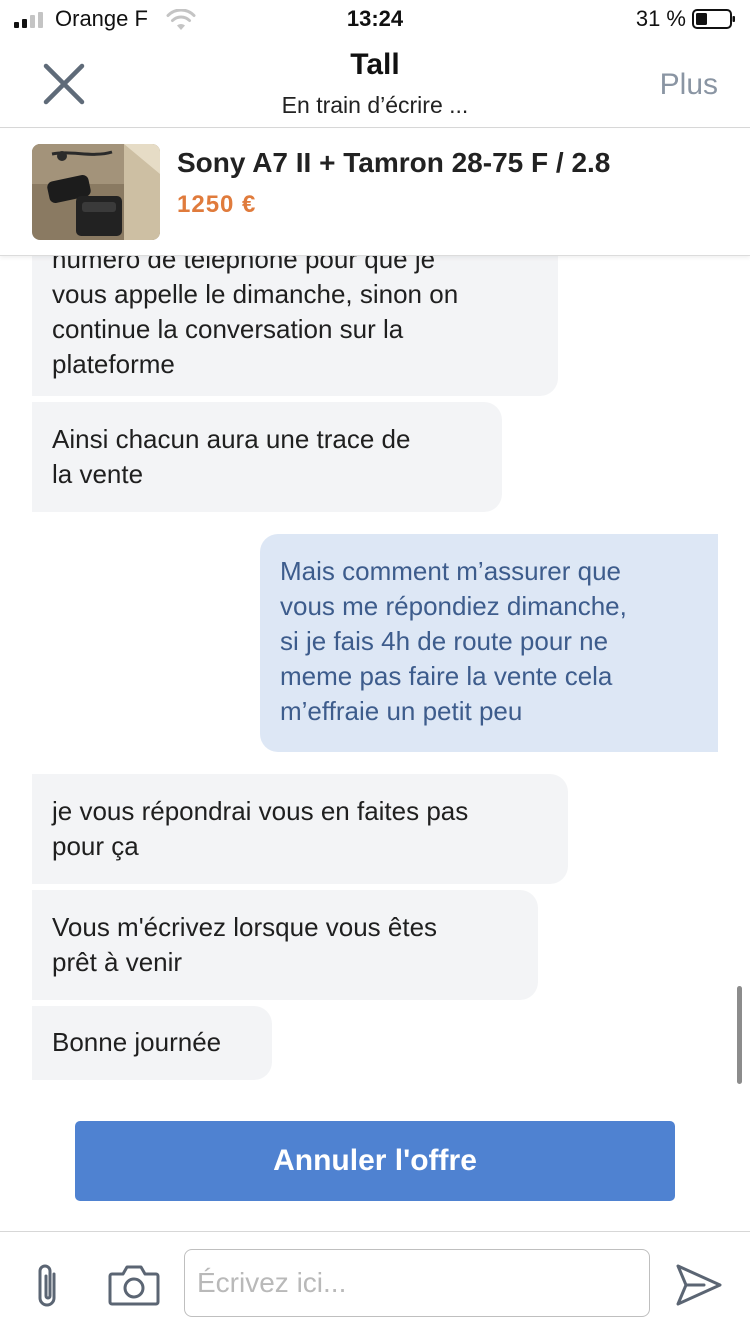 The width and height of the screenshot is (750, 1334). What do you see at coordinates (394, 162) in the screenshot?
I see `product-title: Sony A7 II + Tamron 28-75 F / 2.8` at bounding box center [394, 162].